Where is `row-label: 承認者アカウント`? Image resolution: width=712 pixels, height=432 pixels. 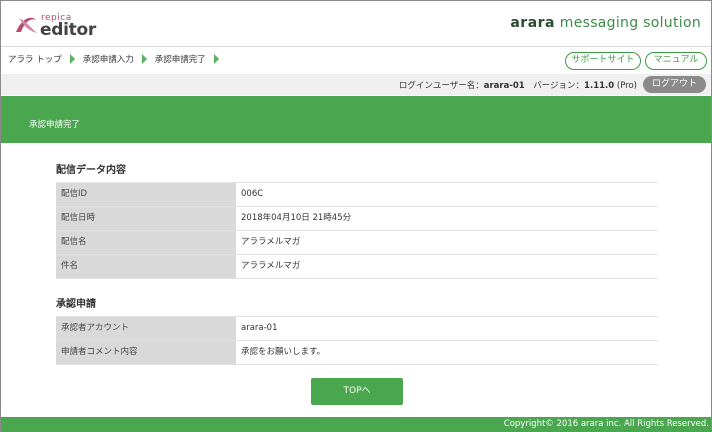 row-label: 承認者アカウント is located at coordinates (146, 328).